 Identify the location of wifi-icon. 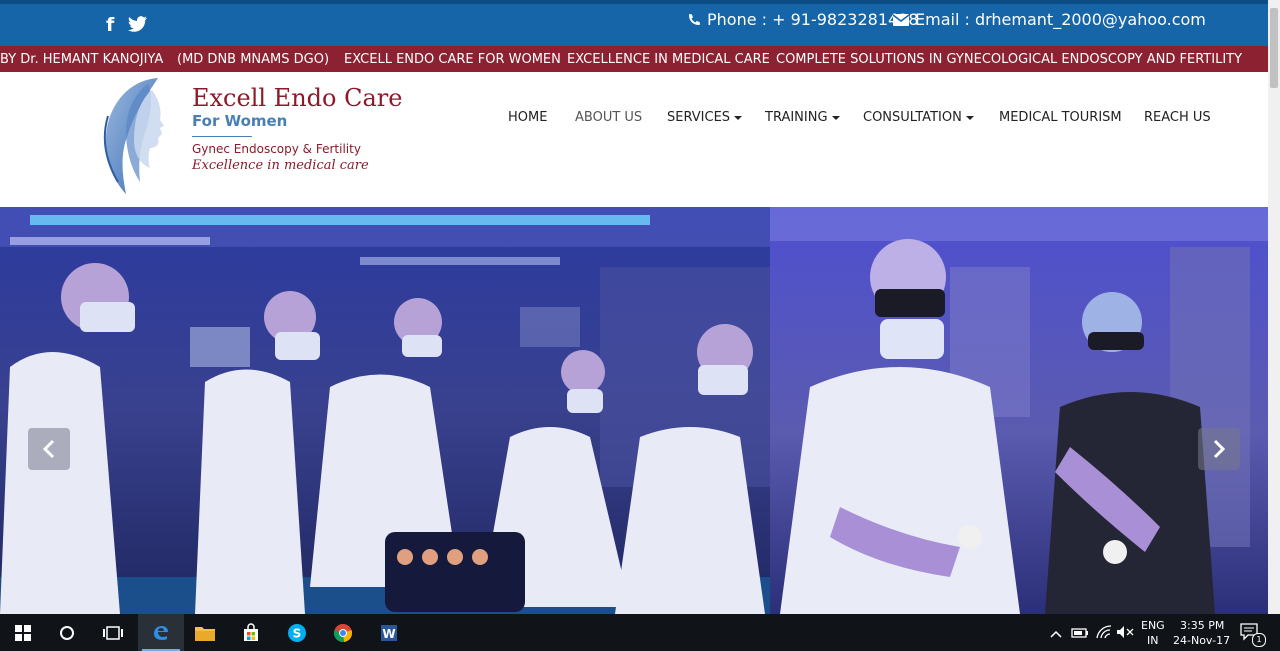
(1104, 634).